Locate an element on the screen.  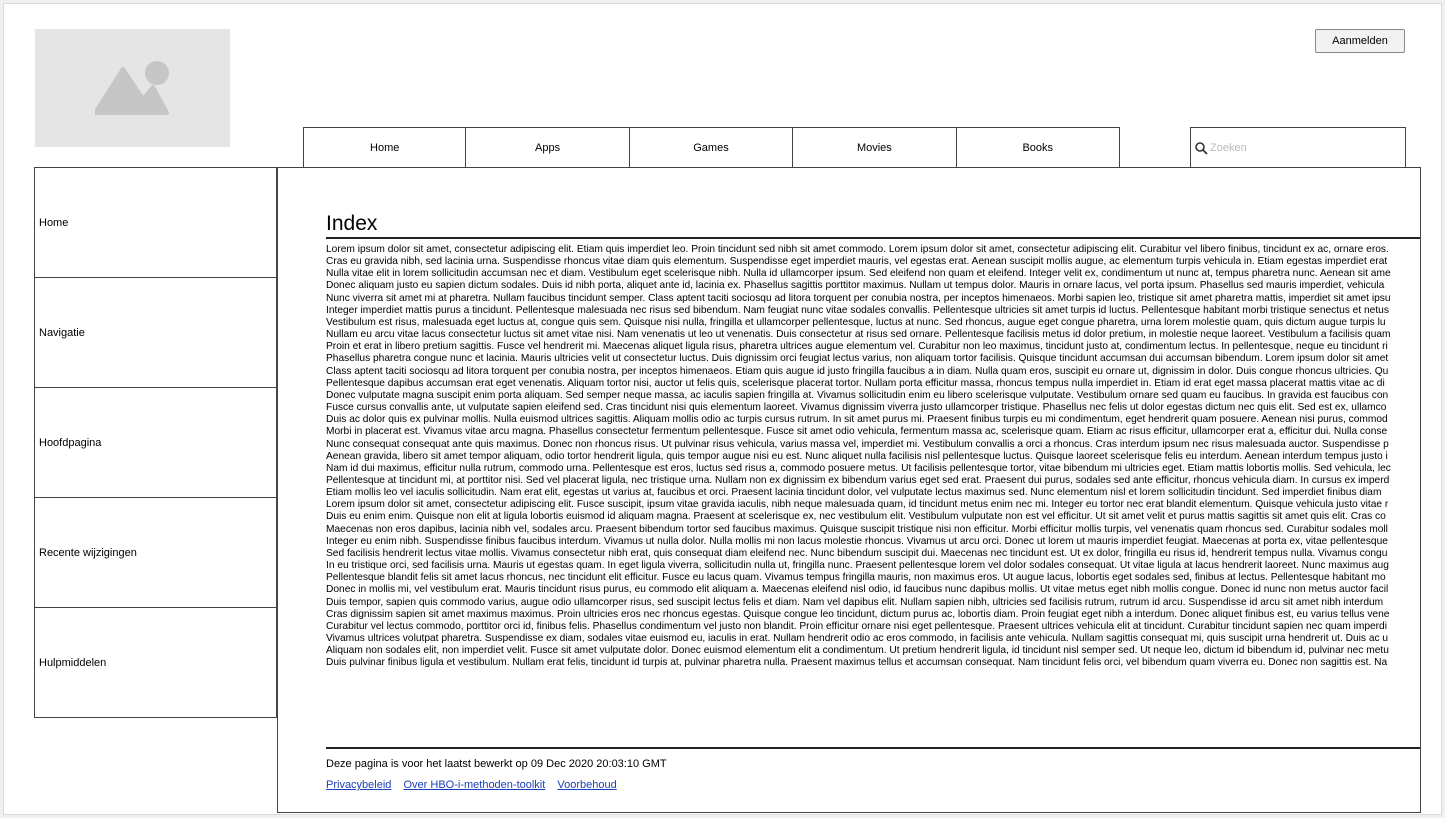
sidebar-item-hulpmiddelen: Hulpmiddelen is located at coordinates (155, 663).